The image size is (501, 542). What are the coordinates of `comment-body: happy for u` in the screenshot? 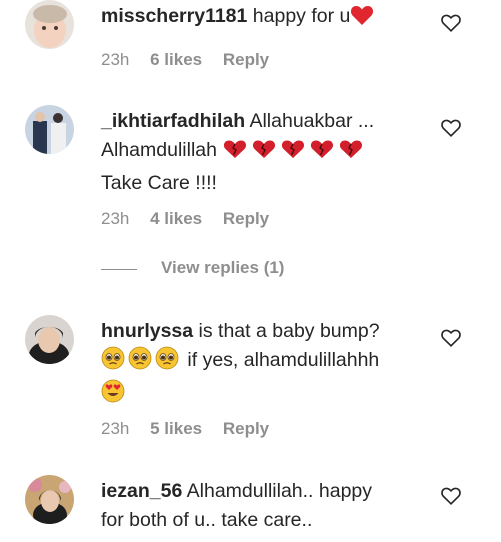 It's located at (301, 16).